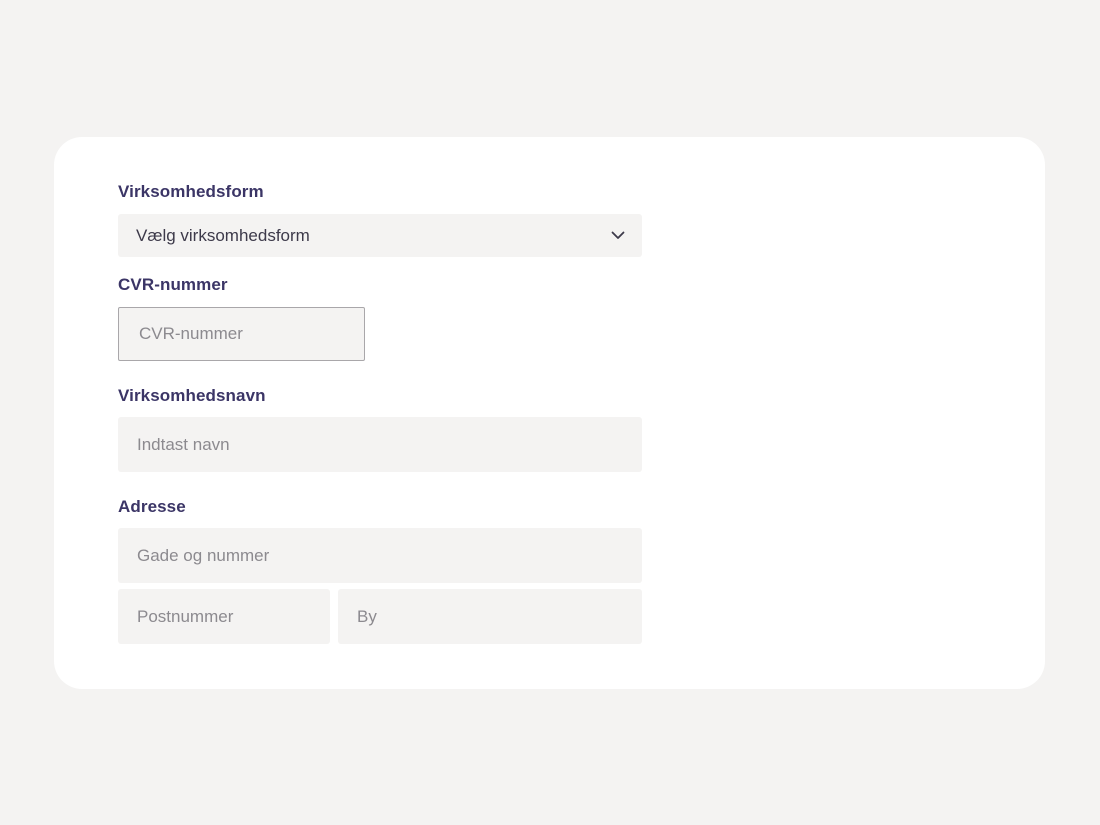 The image size is (1100, 825). Describe the element at coordinates (380, 555) in the screenshot. I see `street-input: Gade og nummer` at that location.